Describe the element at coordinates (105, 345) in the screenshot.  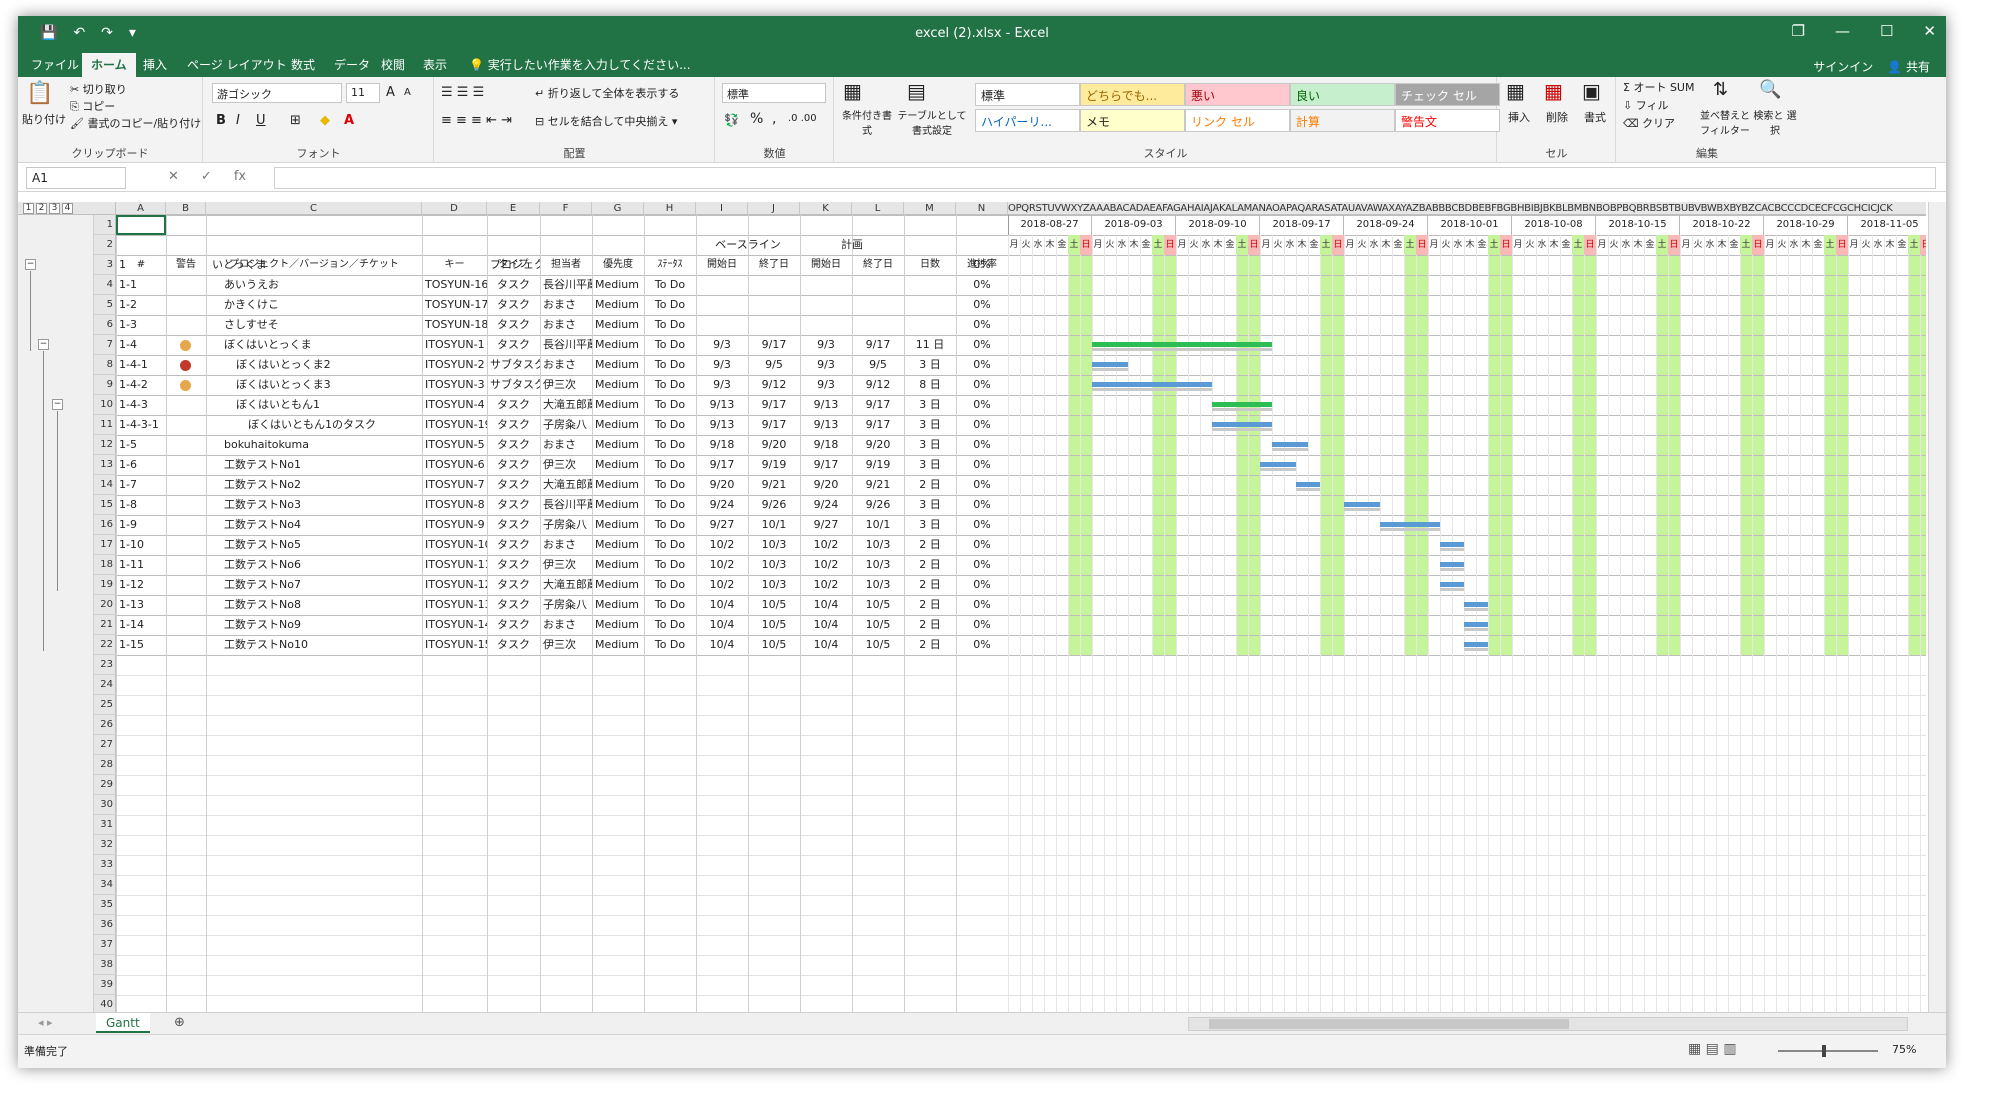
I see `row-header-7: 7` at that location.